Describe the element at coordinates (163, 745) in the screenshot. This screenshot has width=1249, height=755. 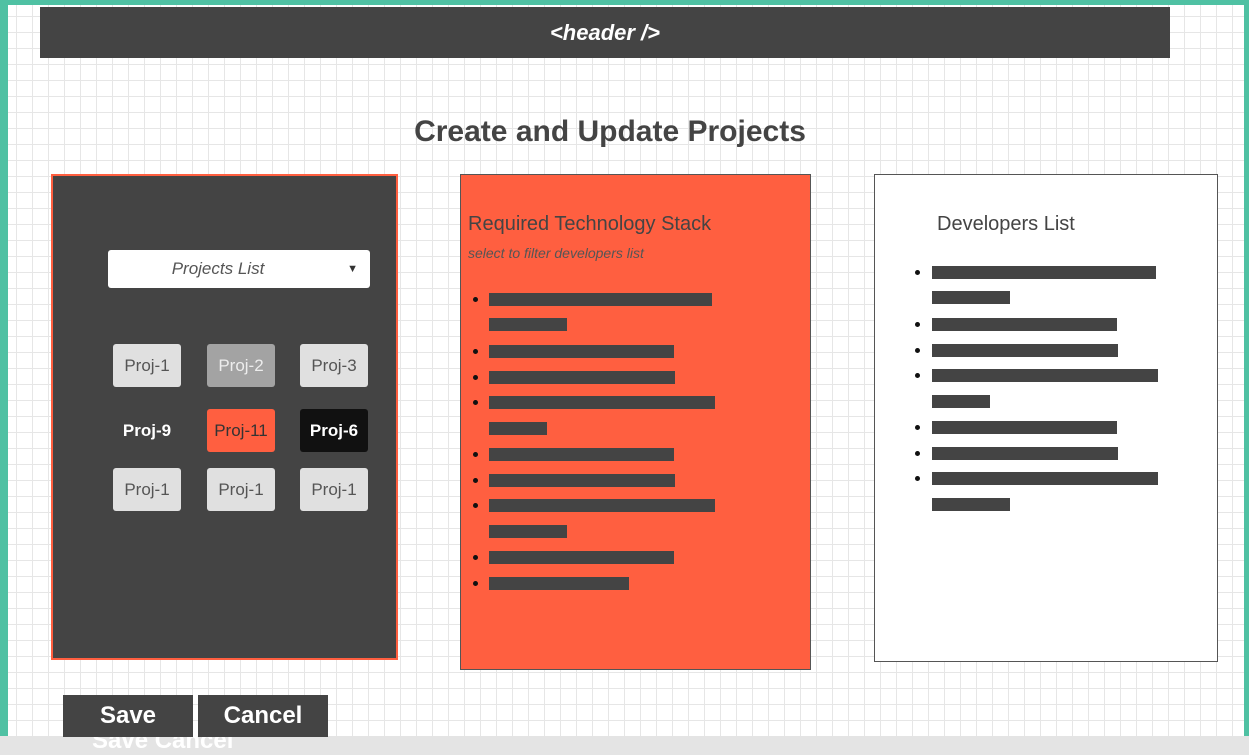
I see `ghost-action-labels: Save Cancel` at that location.